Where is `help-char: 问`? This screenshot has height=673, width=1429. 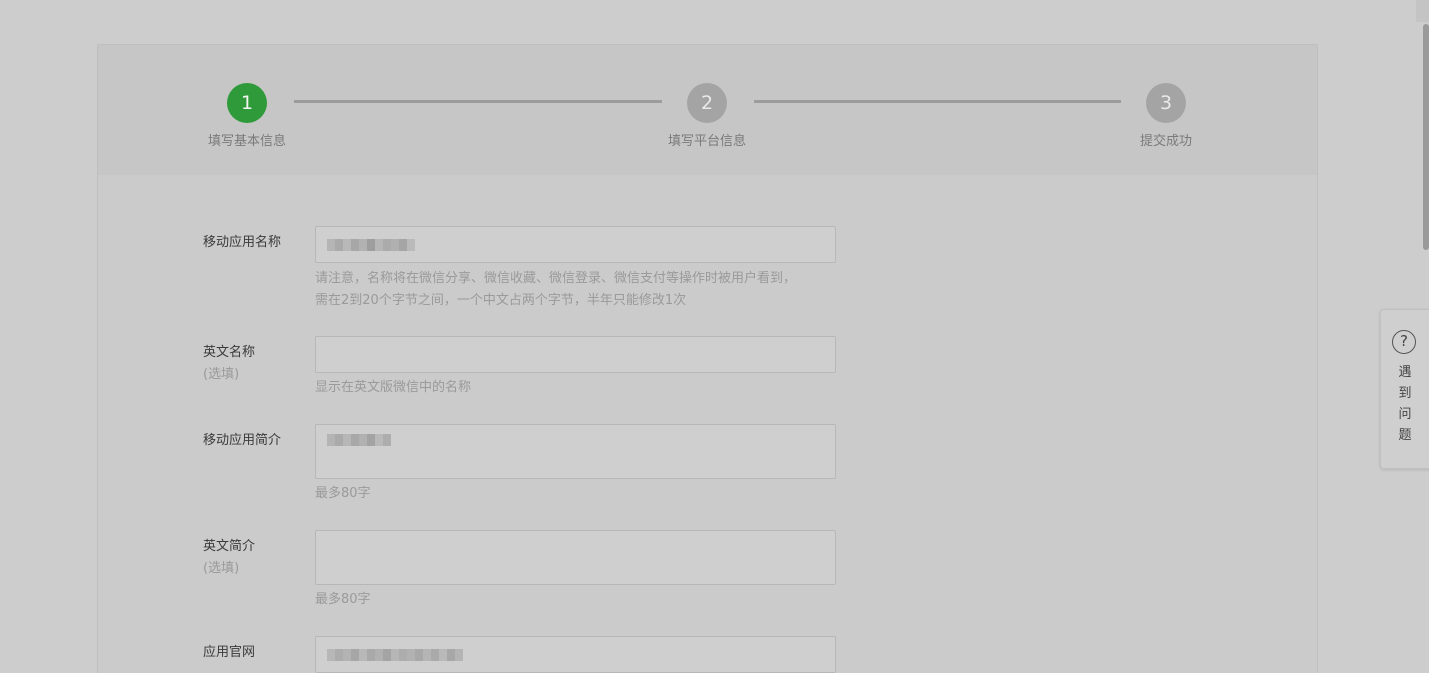
help-char: 问 is located at coordinates (1405, 414).